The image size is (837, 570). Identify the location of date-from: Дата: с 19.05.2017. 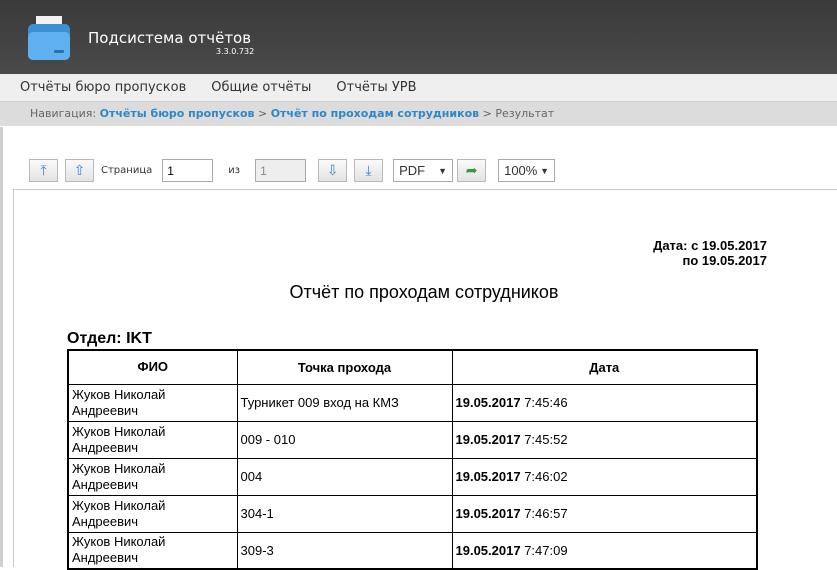
(710, 245).